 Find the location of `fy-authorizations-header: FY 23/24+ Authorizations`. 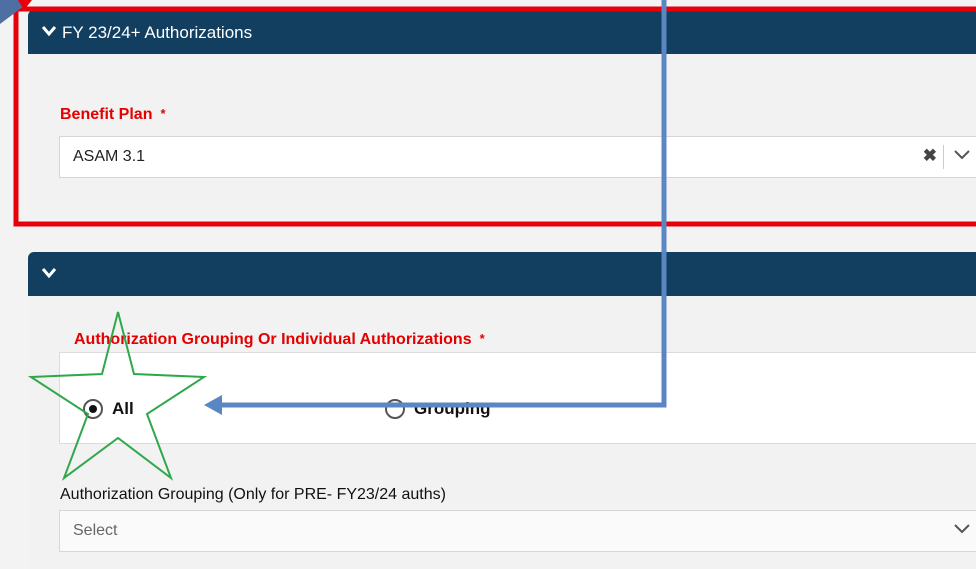

fy-authorizations-header: FY 23/24+ Authorizations is located at coordinates (502, 32).